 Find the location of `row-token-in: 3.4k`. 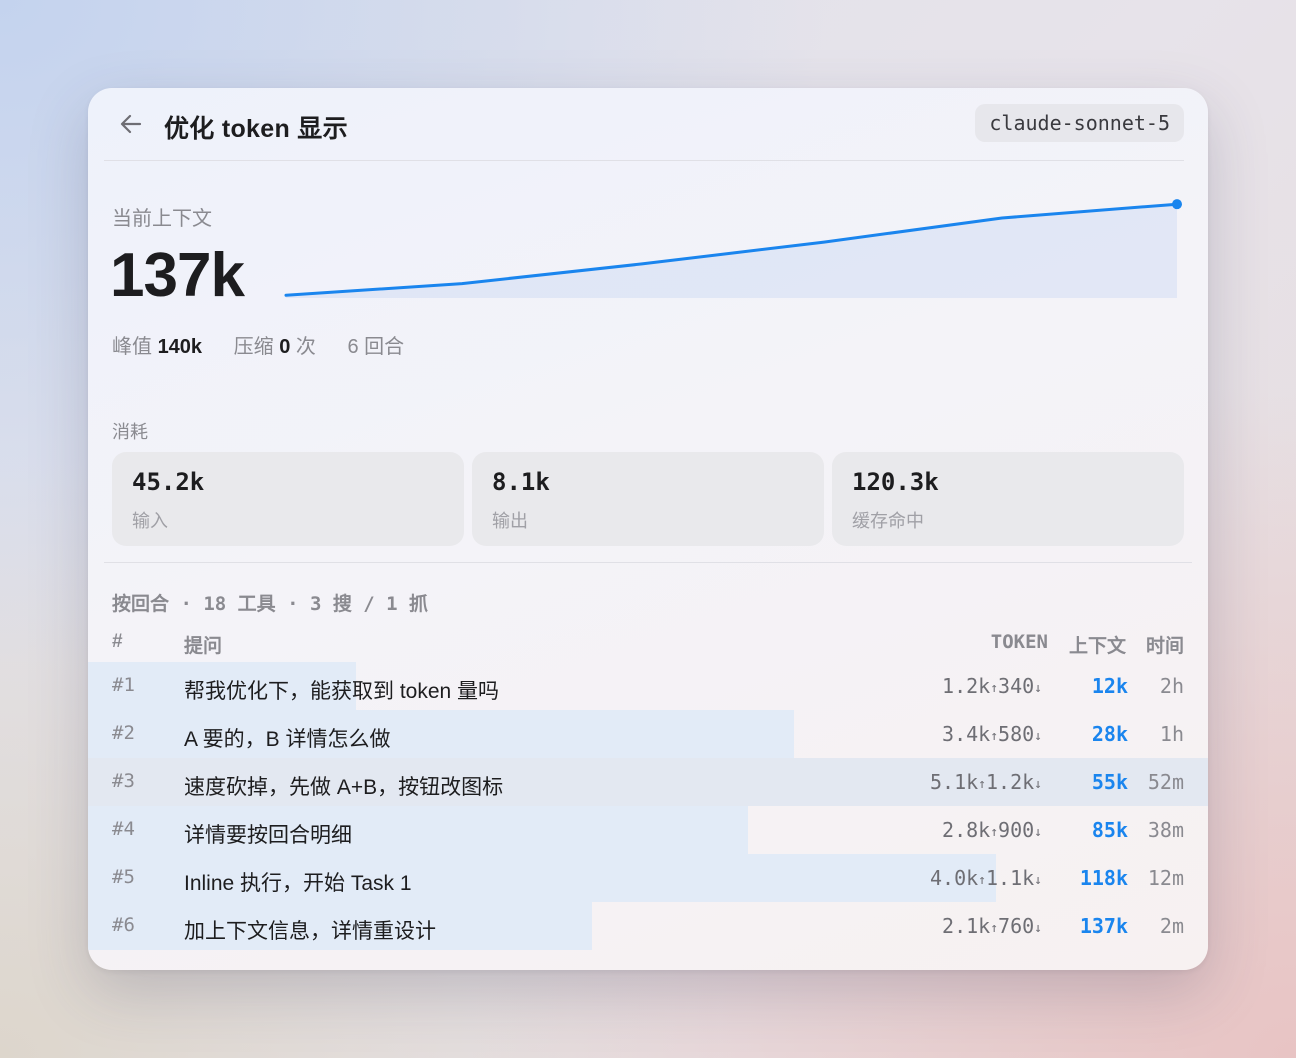

row-token-in: 3.4k is located at coordinates (966, 734).